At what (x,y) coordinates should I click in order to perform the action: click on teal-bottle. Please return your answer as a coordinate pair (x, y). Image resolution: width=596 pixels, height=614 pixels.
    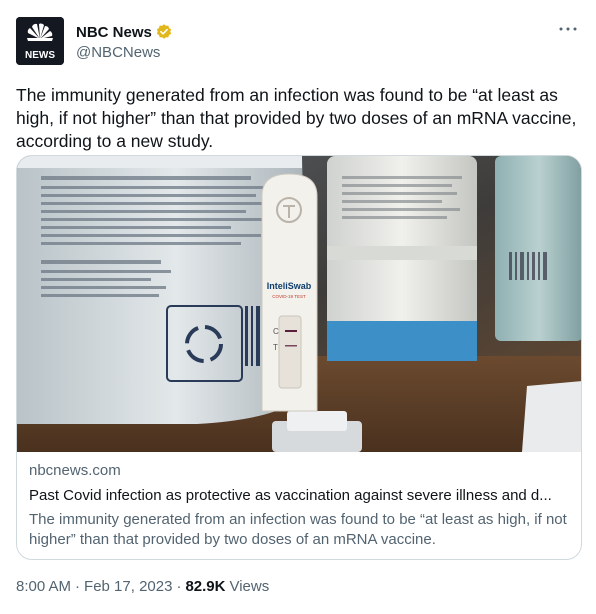
    Looking at the image, I should click on (538, 248).